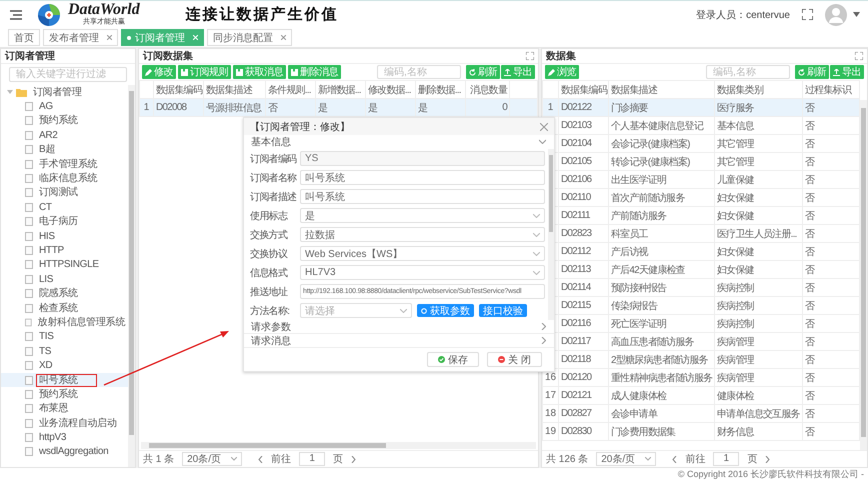 This screenshot has height=481, width=868. Describe the element at coordinates (661, 125) in the screenshot. I see `table-cell: 个人基本健康信息登记` at that location.